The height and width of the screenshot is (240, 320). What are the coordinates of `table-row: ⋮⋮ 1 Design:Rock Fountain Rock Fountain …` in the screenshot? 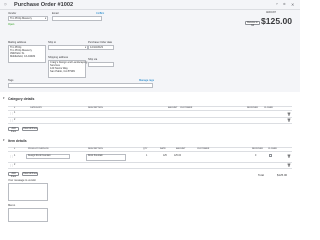 It's located at (150, 157).